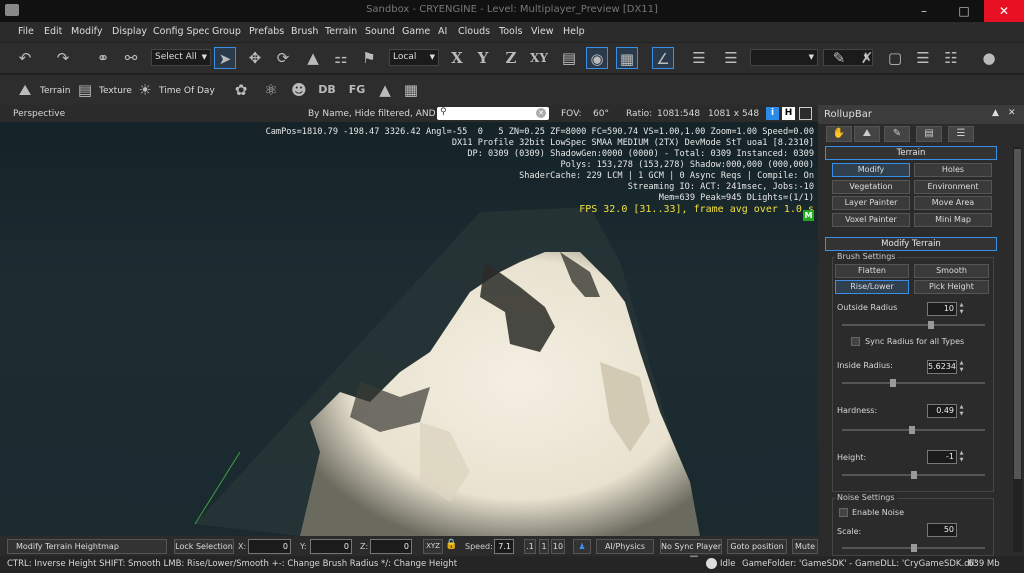 The height and width of the screenshot is (573, 1024). What do you see at coordinates (510, 31) in the screenshot?
I see `menu-tools: Tools` at bounding box center [510, 31].